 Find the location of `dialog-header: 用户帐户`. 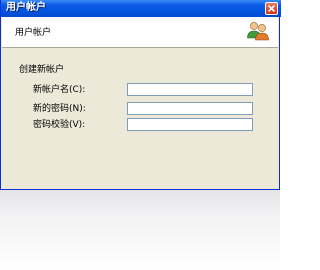

dialog-header: 用户帐户 is located at coordinates (140, 32).